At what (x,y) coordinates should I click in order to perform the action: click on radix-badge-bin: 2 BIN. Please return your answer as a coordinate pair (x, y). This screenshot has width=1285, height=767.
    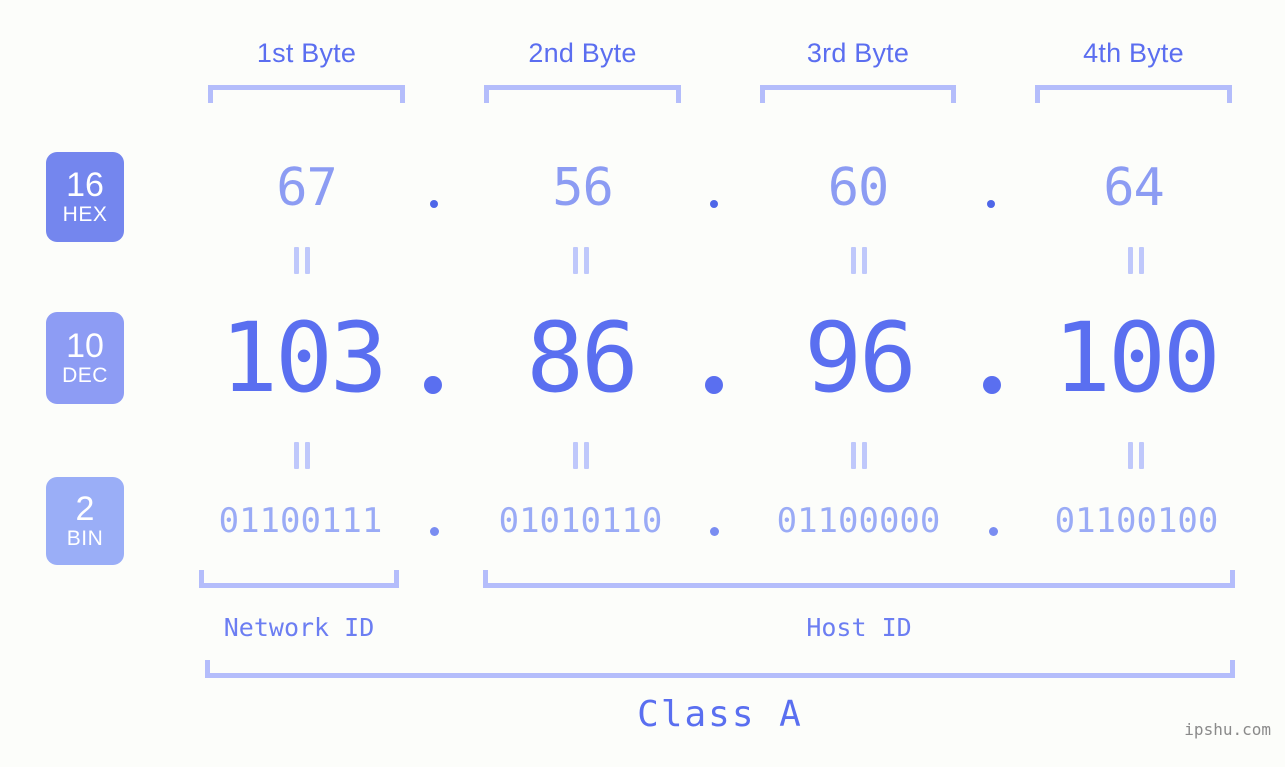
    Looking at the image, I should click on (85, 521).